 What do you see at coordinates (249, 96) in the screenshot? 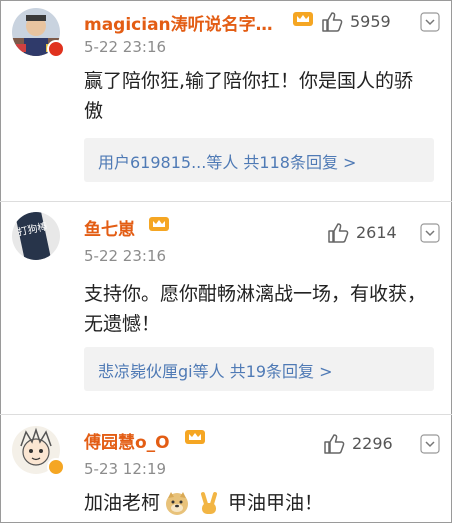
I see `comment-text: 赢了陪你狂,输了陪你扛！你是国人的骄傲` at bounding box center [249, 96].